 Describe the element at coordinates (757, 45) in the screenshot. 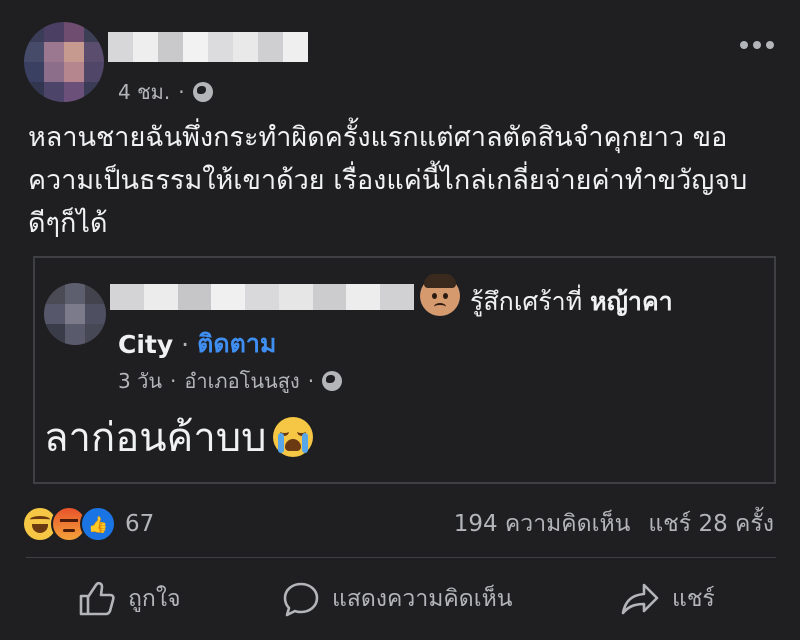

I see `more-options-icon` at that location.